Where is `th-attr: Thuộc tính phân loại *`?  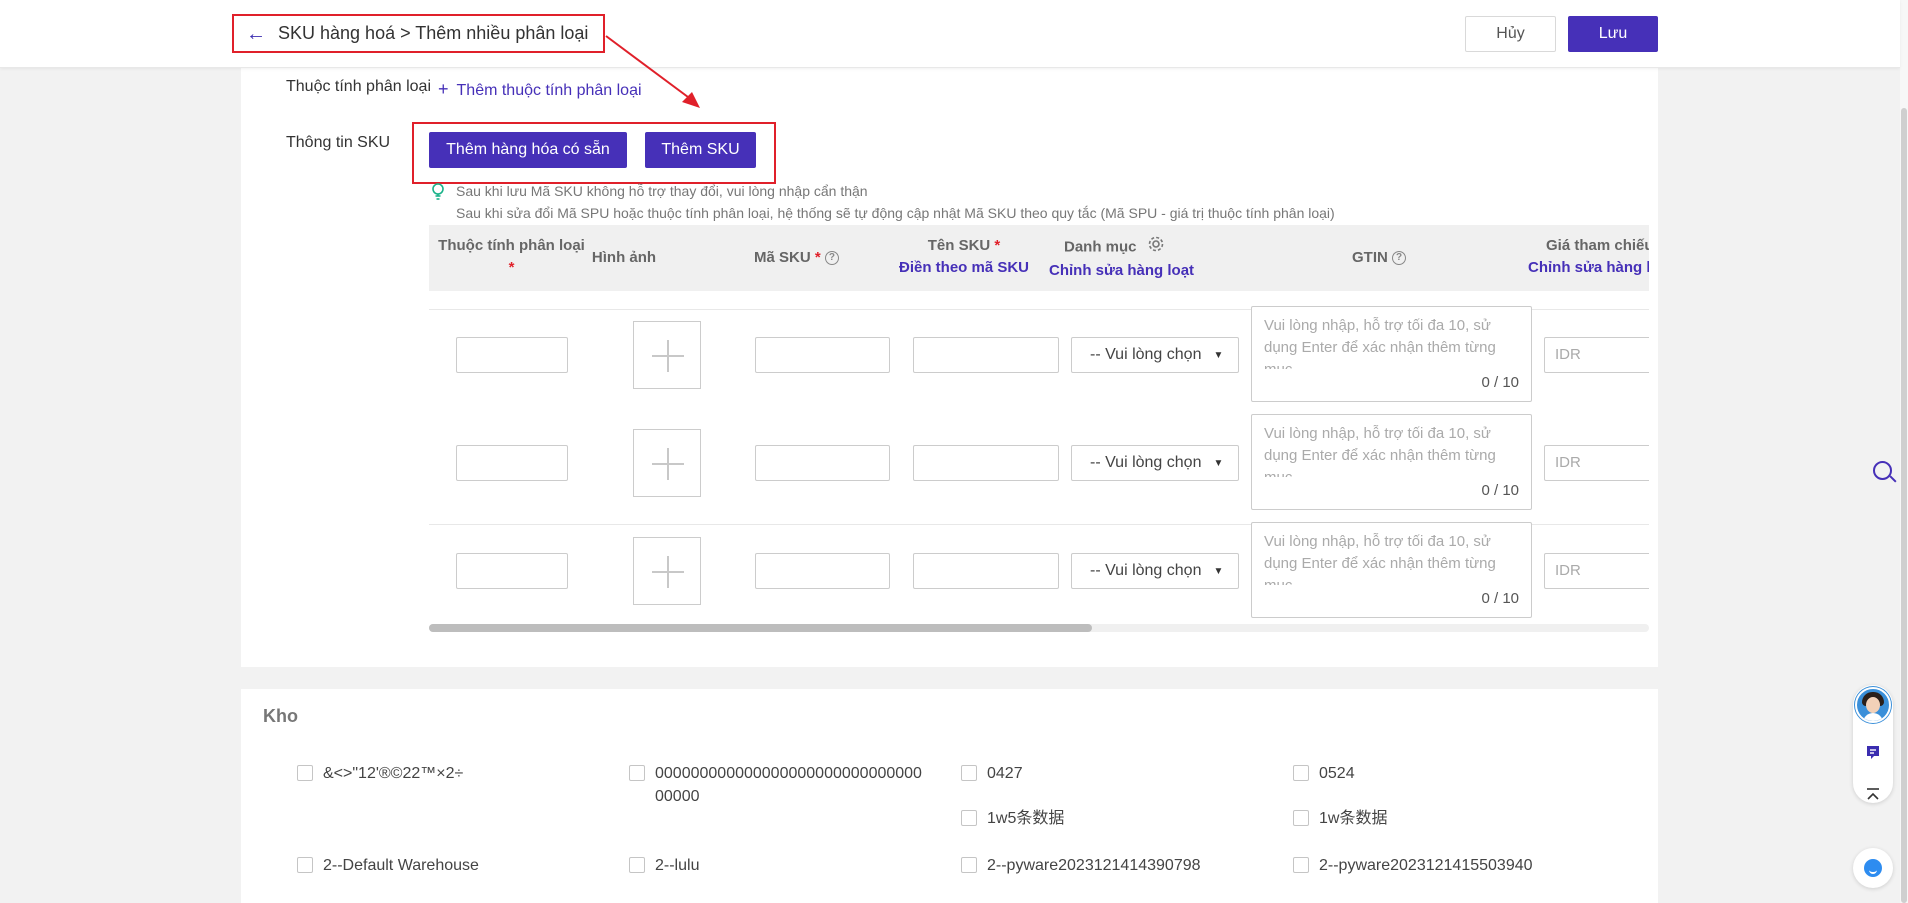
th-attr: Thuộc tính phân loại * is located at coordinates (511, 257).